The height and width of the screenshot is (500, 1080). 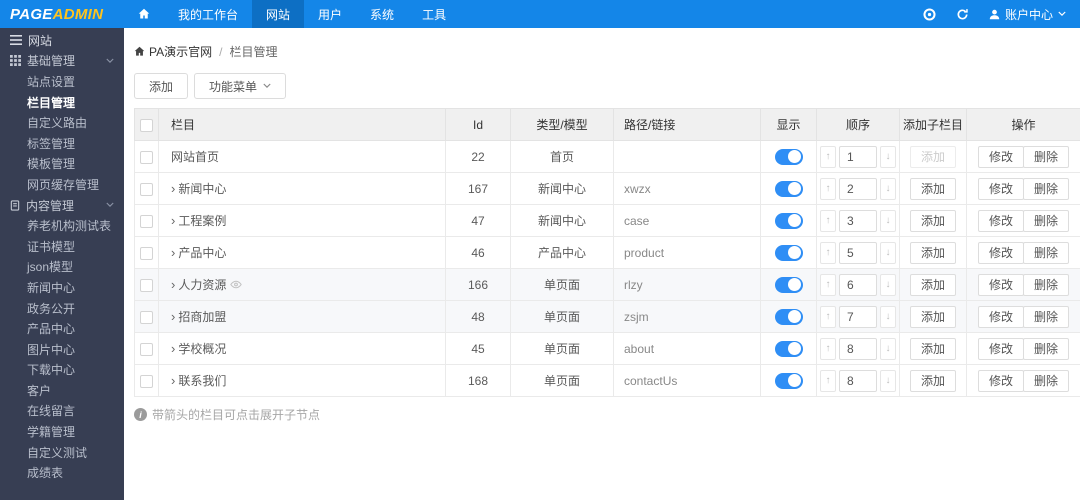 What do you see at coordinates (146, 125) in the screenshot?
I see `select-all-checkbox` at bounding box center [146, 125].